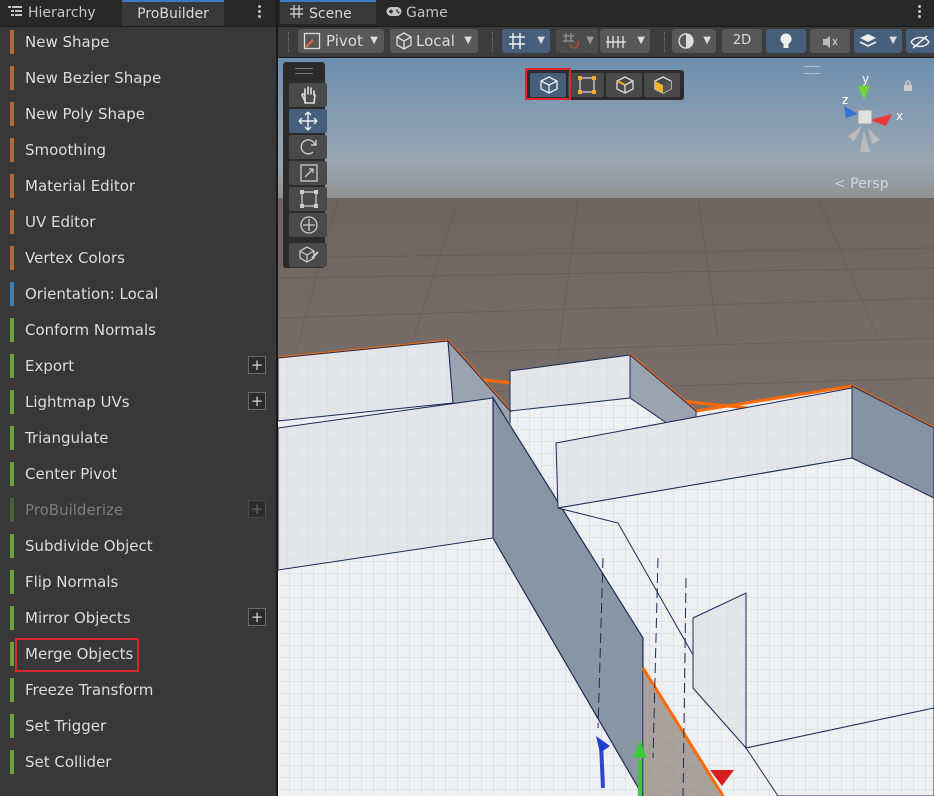  Describe the element at coordinates (296, 14) in the screenshot. I see `grid-icon` at that location.